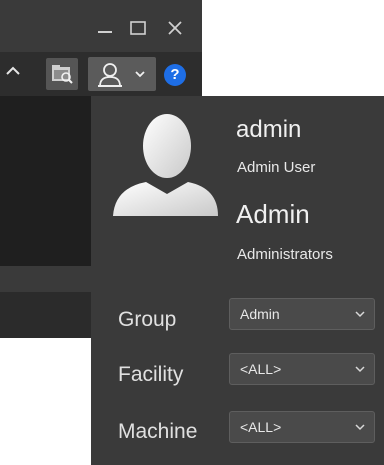 The width and height of the screenshot is (384, 465). What do you see at coordinates (261, 427) in the screenshot?
I see `machine-select-value: <ALL>` at bounding box center [261, 427].